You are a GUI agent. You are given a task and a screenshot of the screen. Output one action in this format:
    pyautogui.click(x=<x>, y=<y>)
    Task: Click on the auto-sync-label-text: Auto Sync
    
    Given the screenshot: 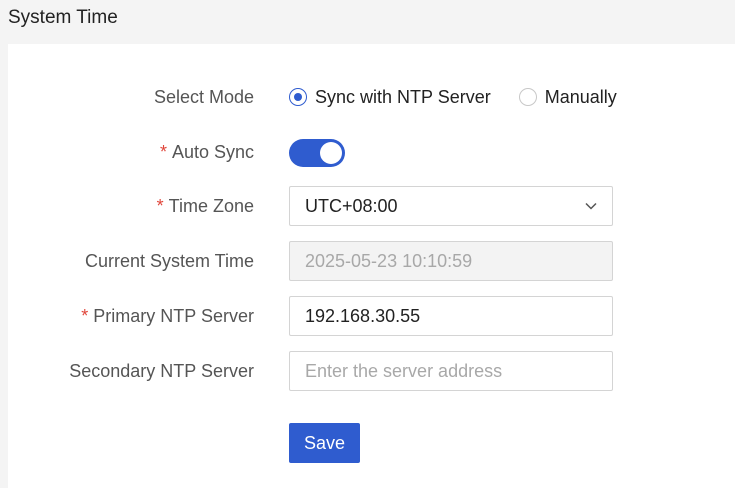 What is the action you would take?
    pyautogui.click(x=212, y=152)
    